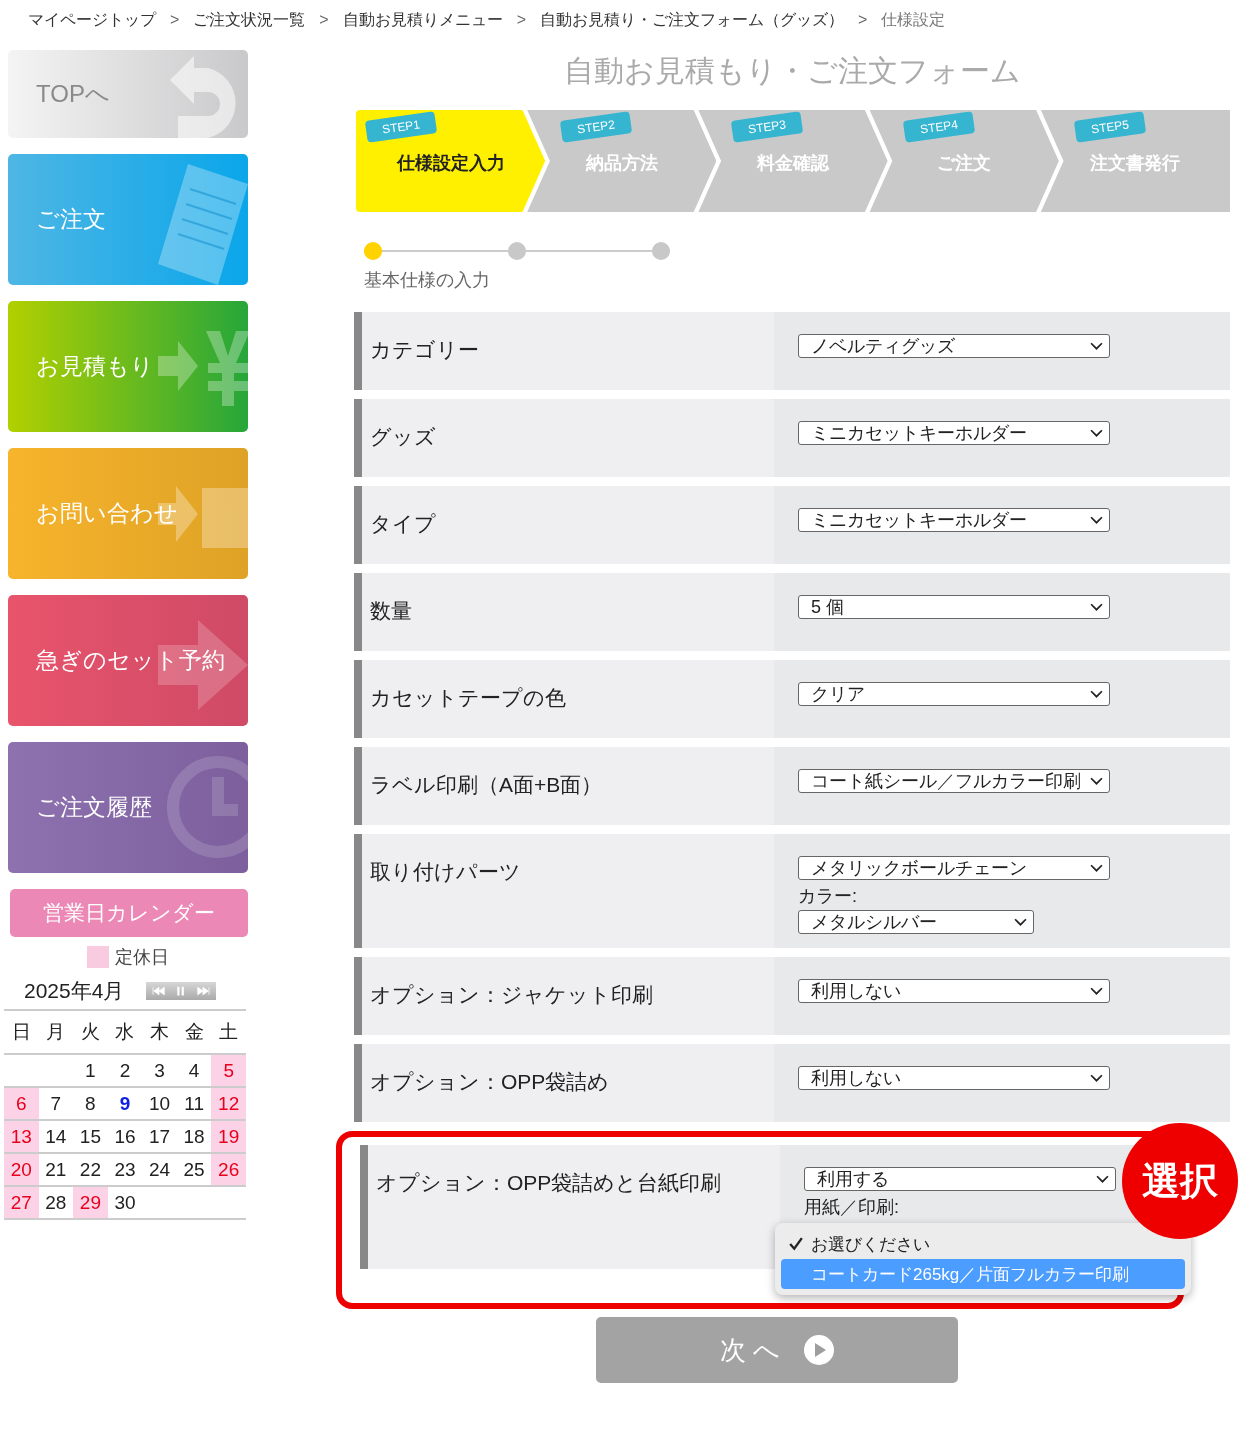 The image size is (1252, 1454). What do you see at coordinates (159, 1070) in the screenshot?
I see `calendar-day: 3` at bounding box center [159, 1070].